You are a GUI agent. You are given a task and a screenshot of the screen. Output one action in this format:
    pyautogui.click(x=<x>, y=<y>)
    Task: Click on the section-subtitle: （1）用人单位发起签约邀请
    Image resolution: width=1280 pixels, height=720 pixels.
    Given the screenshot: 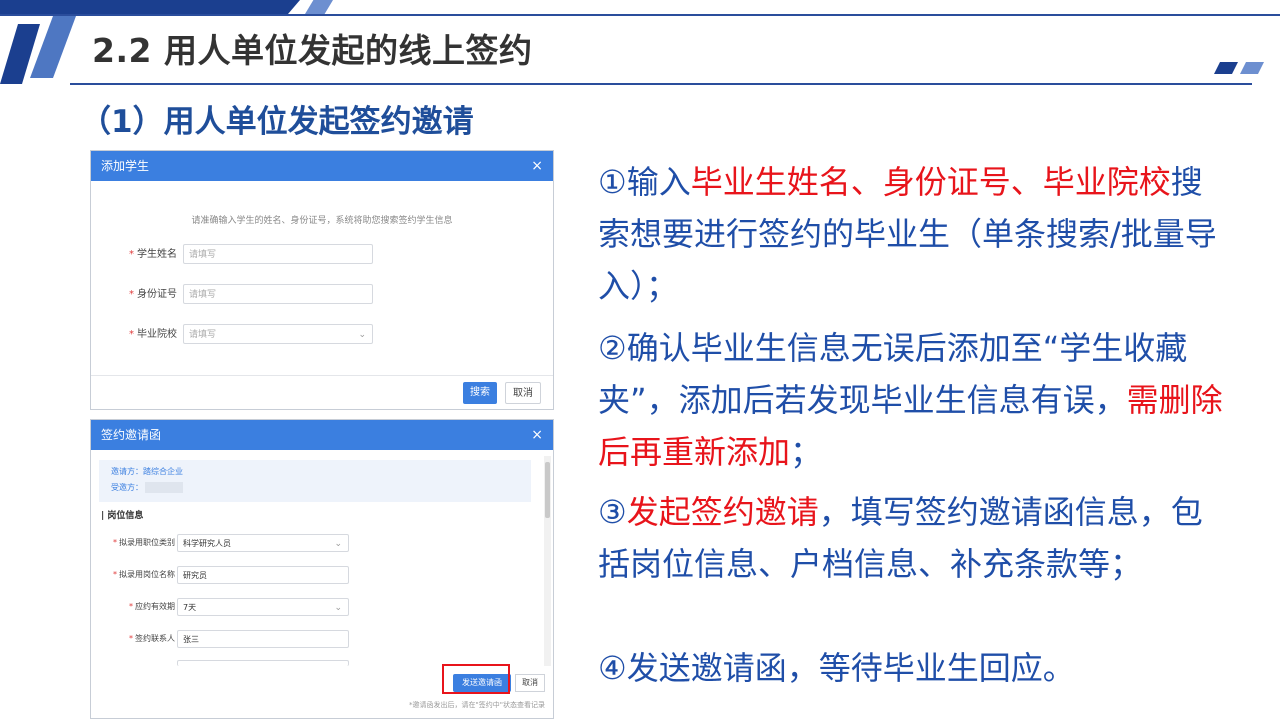 What is the action you would take?
    pyautogui.click(x=277, y=122)
    